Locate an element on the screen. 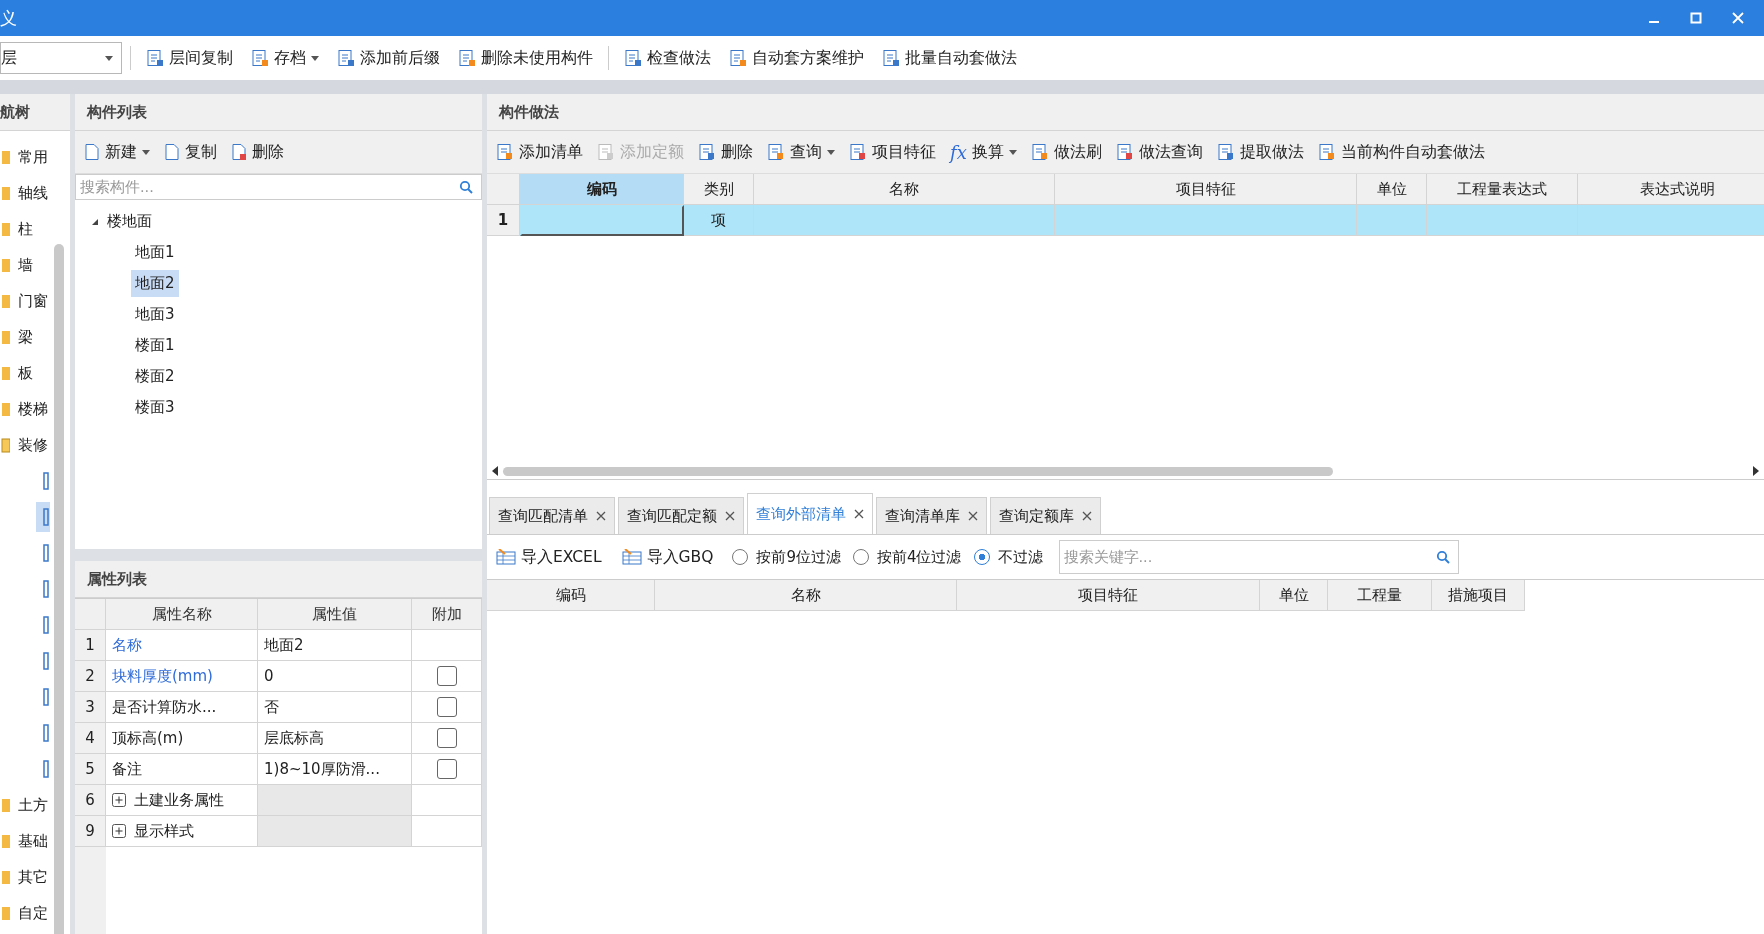 The height and width of the screenshot is (934, 1764). tree-item: 楼面2 is located at coordinates (155, 376).